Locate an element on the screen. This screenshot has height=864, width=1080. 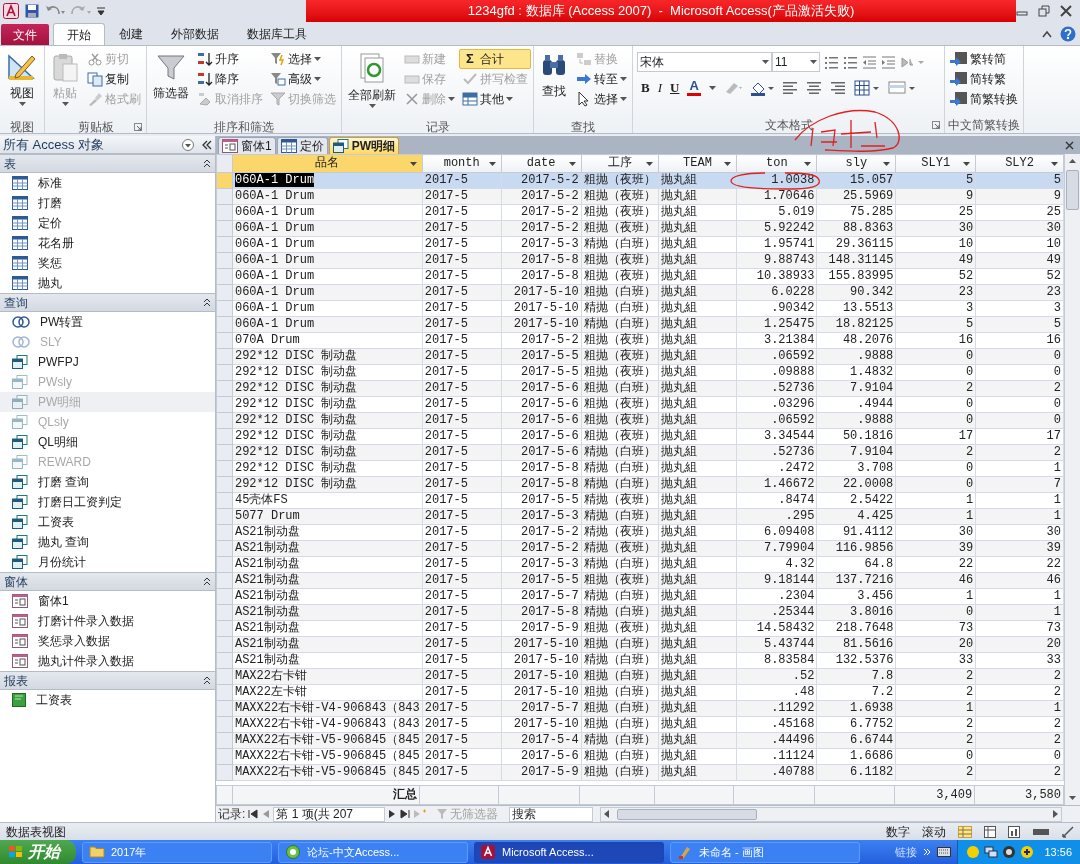
save-icon is located at coordinates (32, 11).